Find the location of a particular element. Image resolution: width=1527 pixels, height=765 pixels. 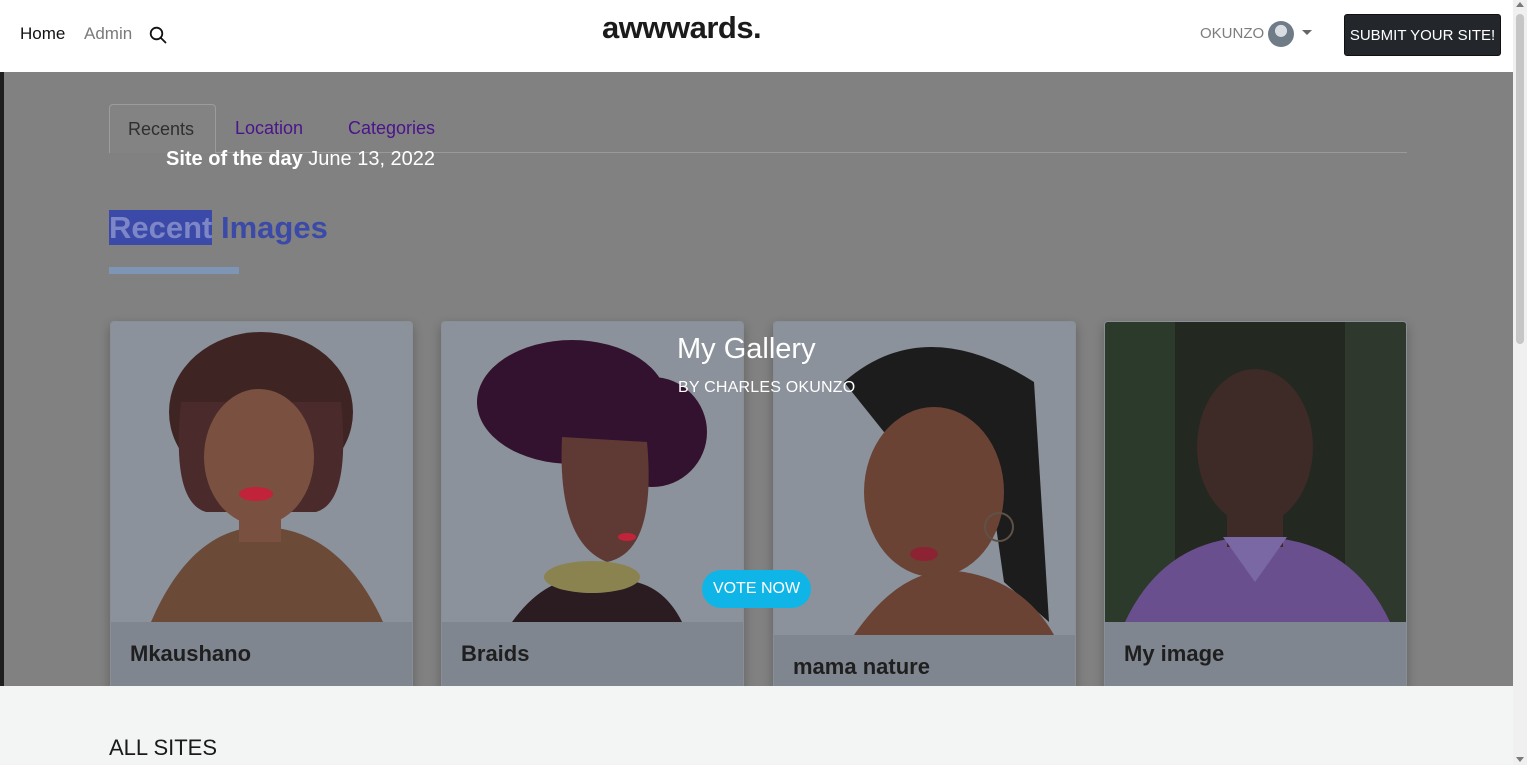

submit-site-button: SUBMIT YOUR SITE! is located at coordinates (1422, 35).